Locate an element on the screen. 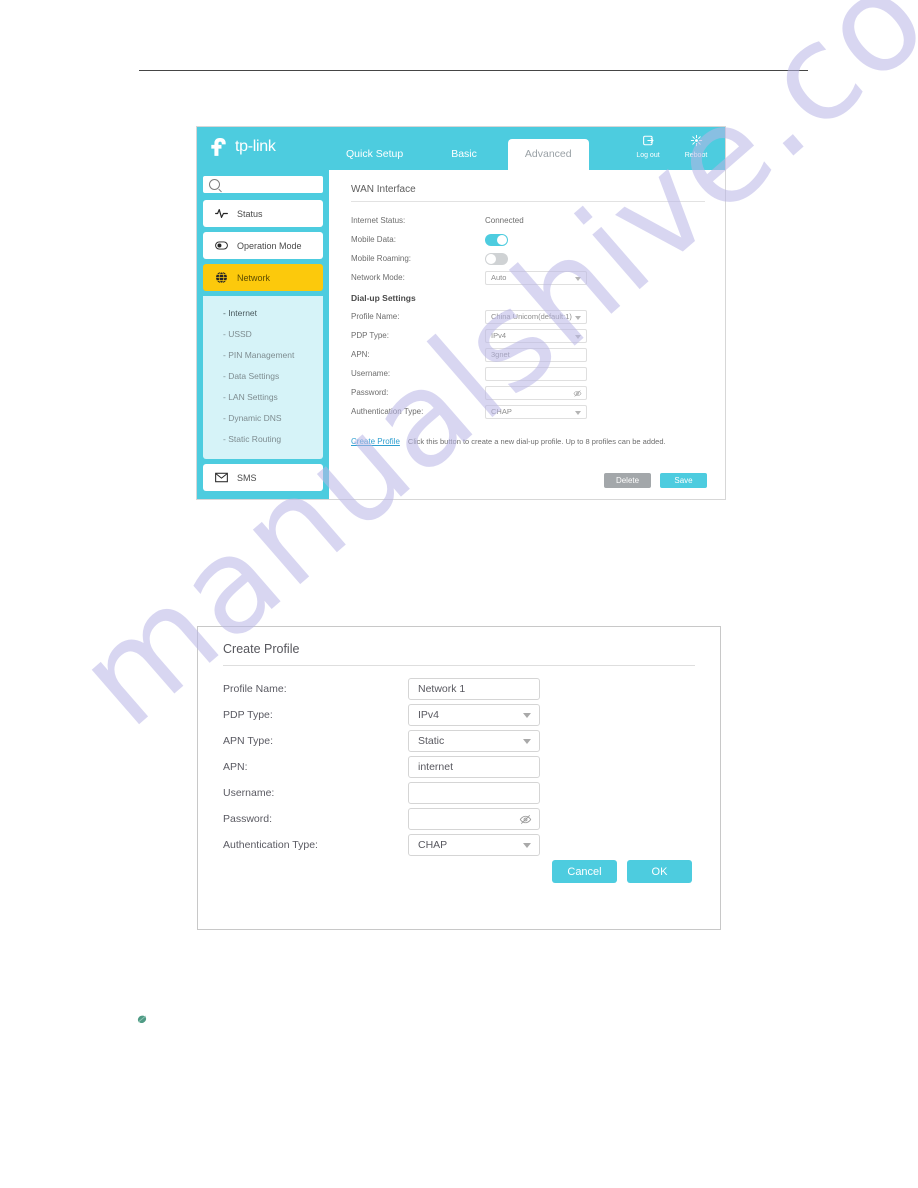 This screenshot has height=1188, width=918. mobile-data-toggle is located at coordinates (496, 239).